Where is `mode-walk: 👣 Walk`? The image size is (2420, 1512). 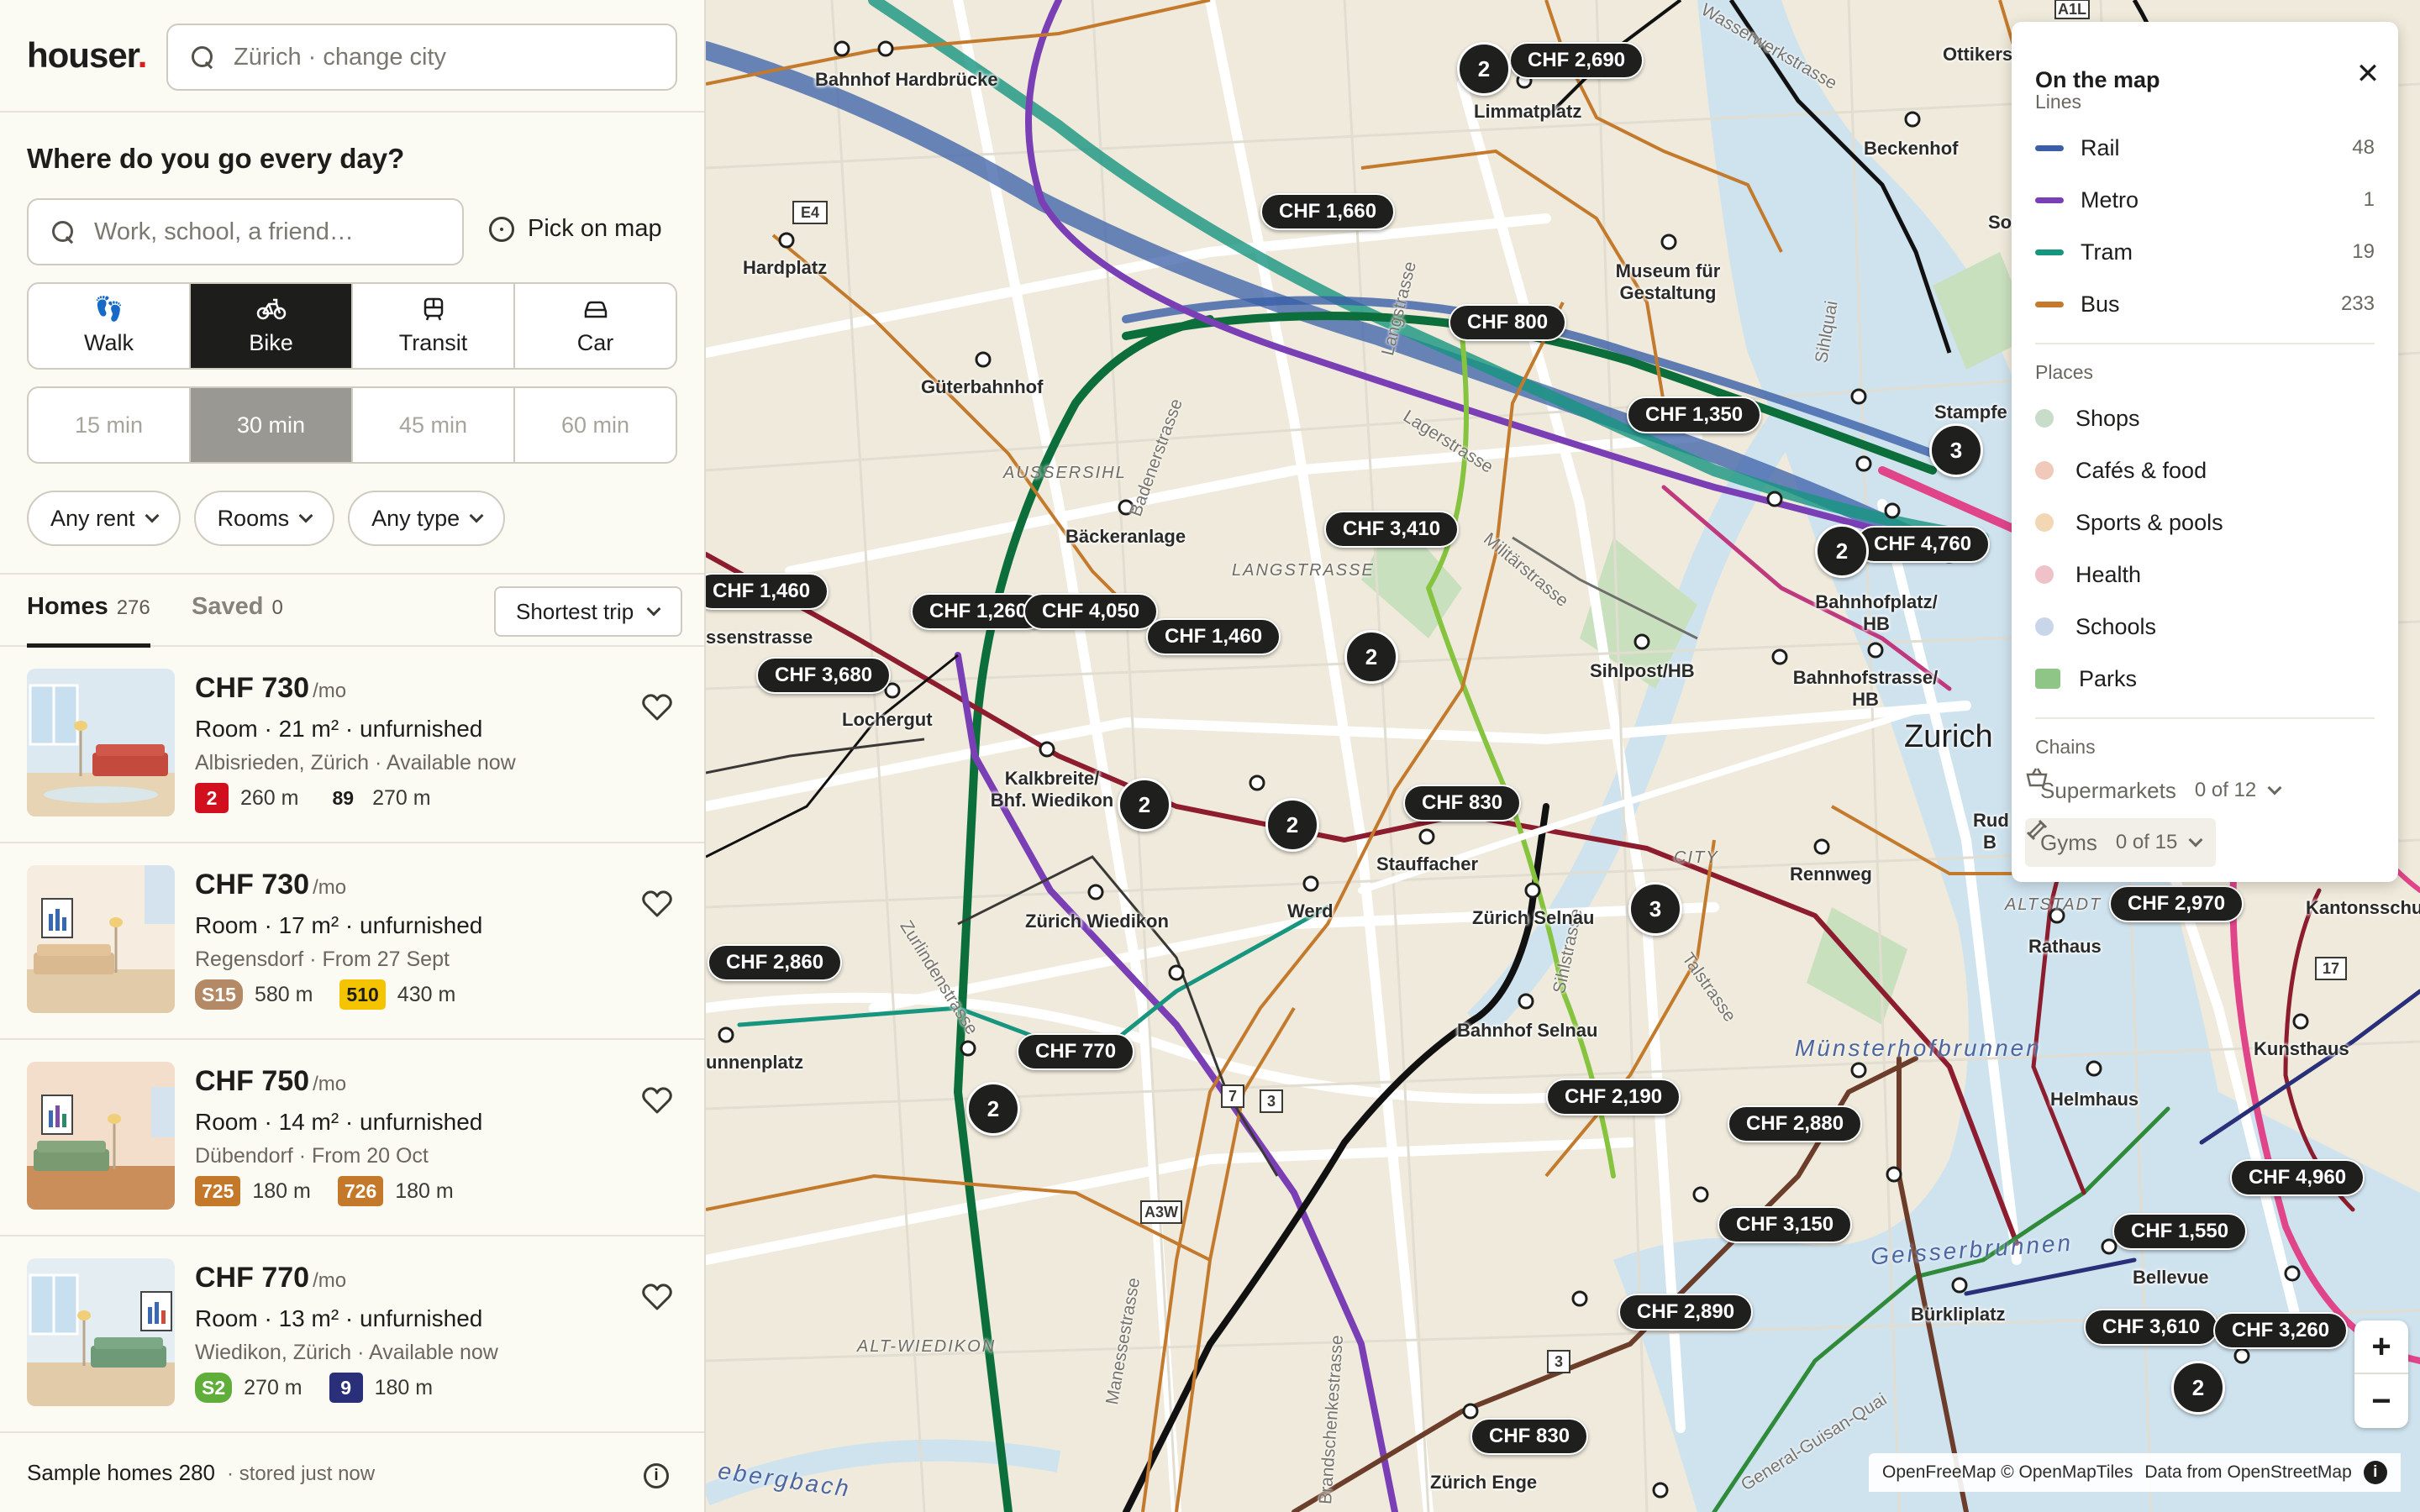
mode-walk: 👣 Walk is located at coordinates (110, 326).